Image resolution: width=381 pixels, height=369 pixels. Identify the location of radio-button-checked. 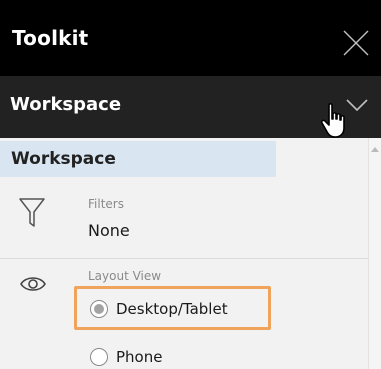
(99, 309).